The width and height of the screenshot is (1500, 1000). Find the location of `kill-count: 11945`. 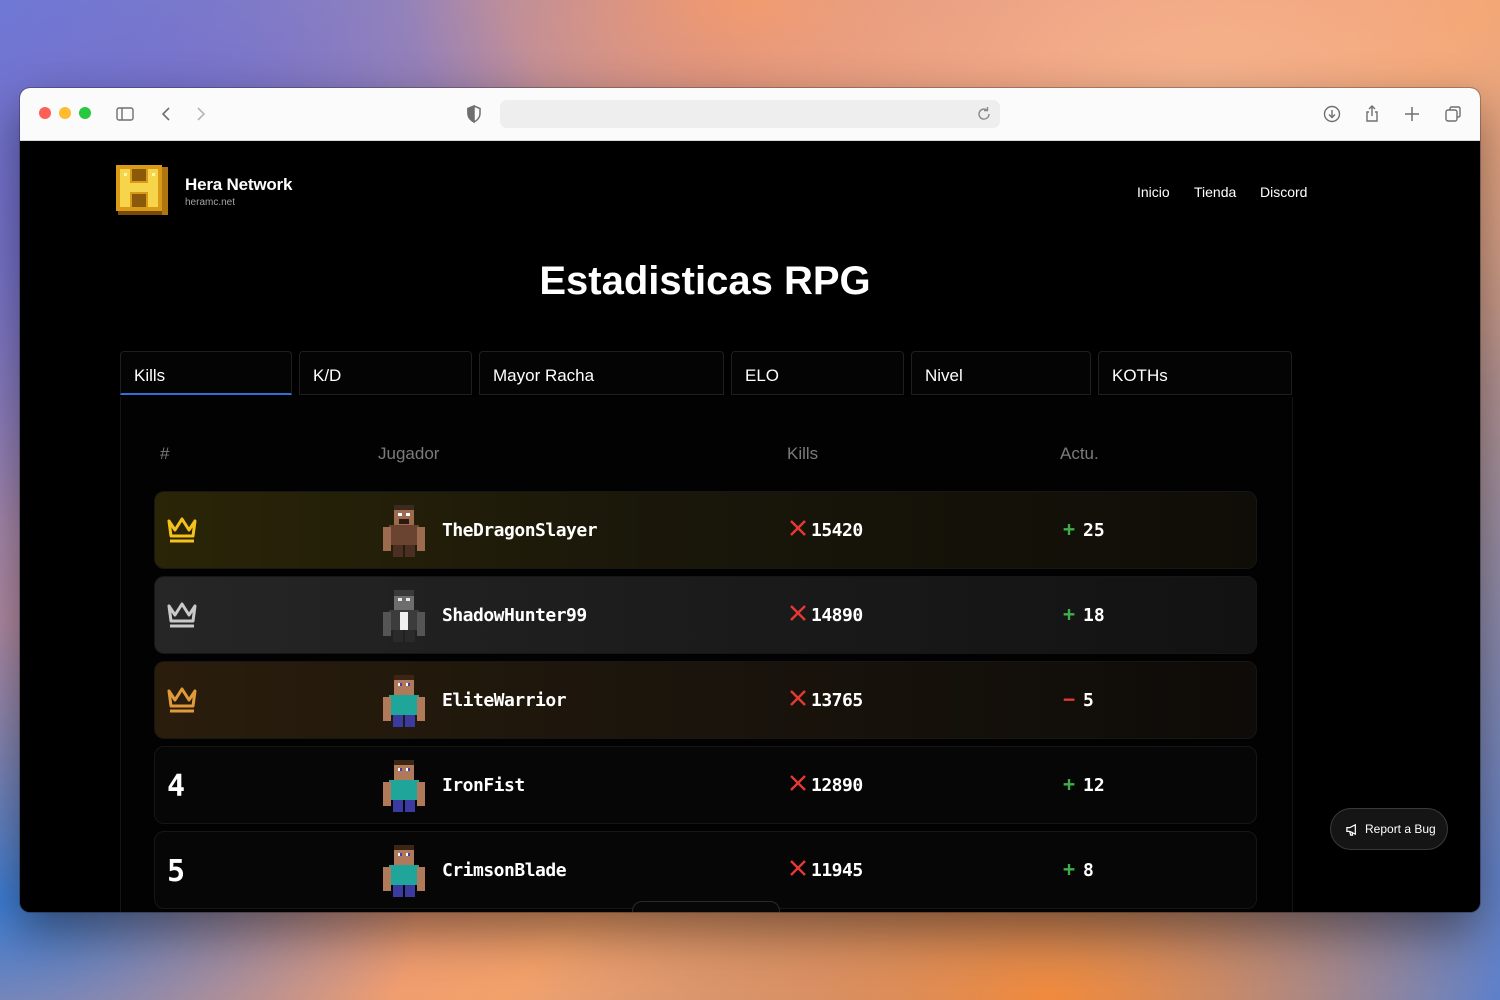

kill-count: 11945 is located at coordinates (837, 870).